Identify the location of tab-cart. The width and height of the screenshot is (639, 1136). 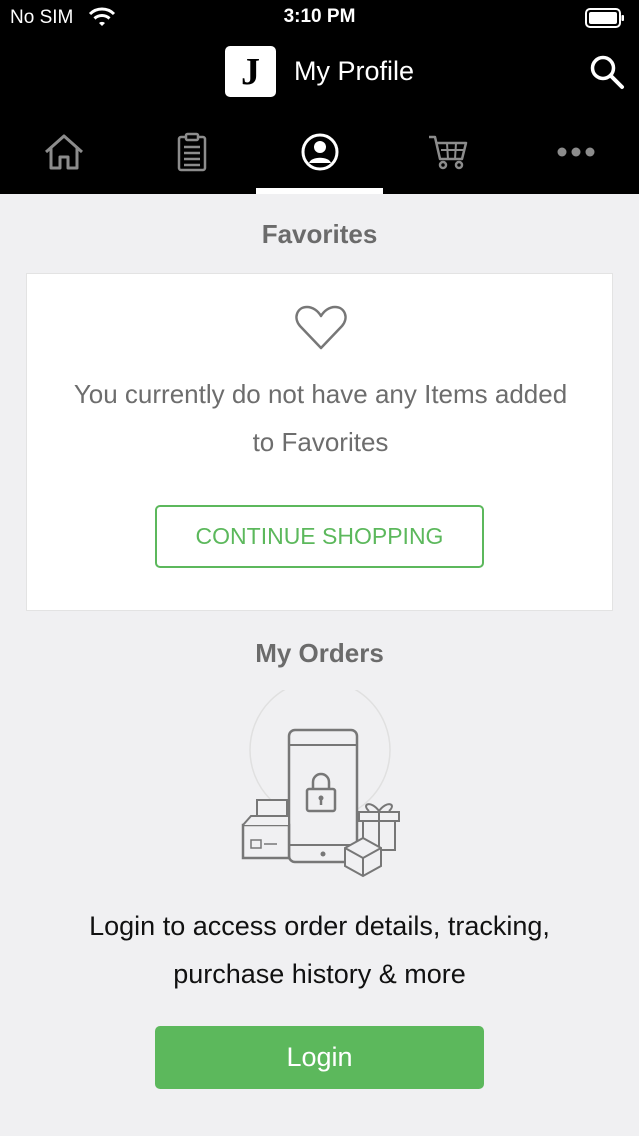
(447, 153).